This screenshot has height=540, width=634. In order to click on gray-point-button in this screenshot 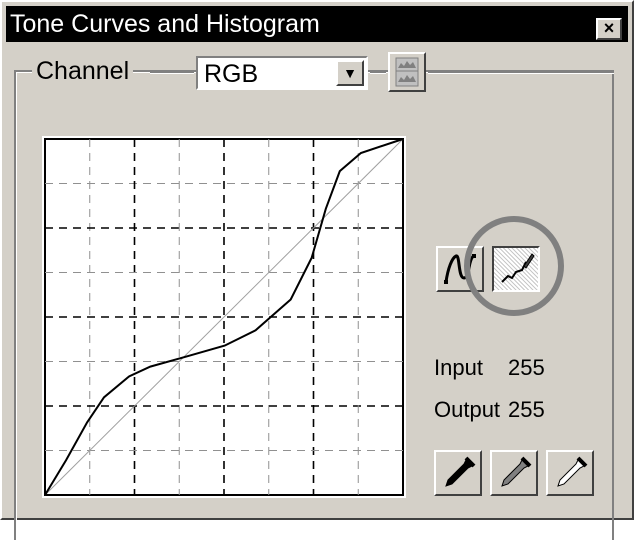, I will do `click(514, 473)`.